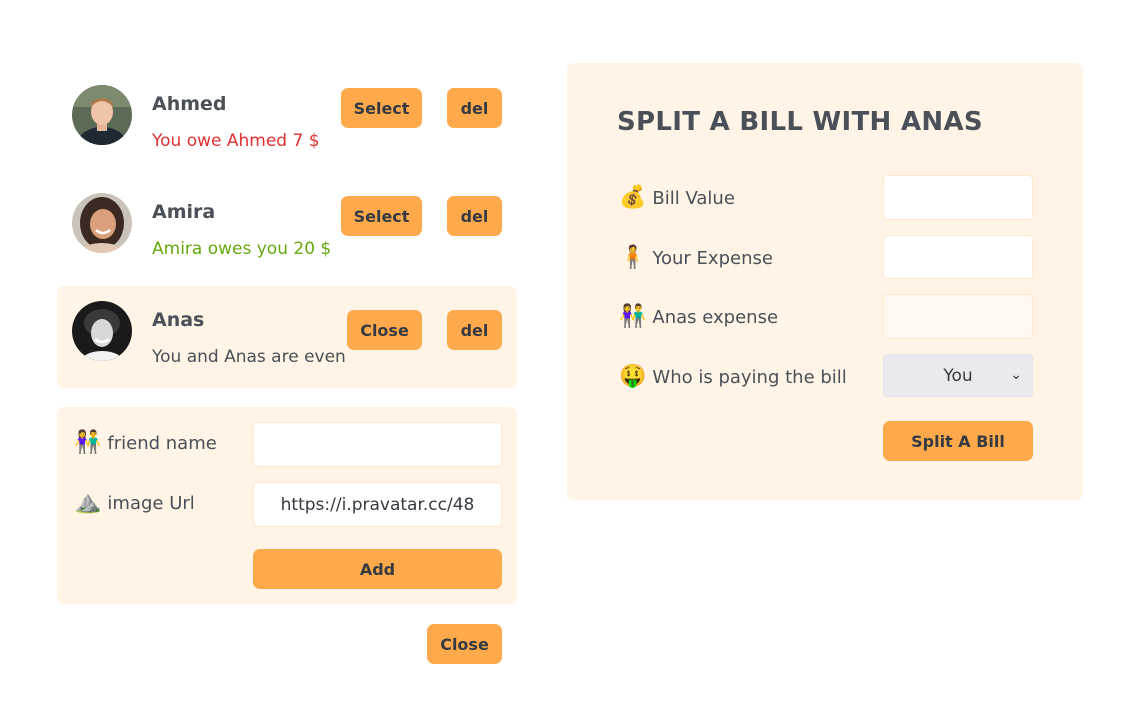 The height and width of the screenshot is (710, 1133). Describe the element at coordinates (633, 257) in the screenshot. I see `person-icon: 🧍` at that location.